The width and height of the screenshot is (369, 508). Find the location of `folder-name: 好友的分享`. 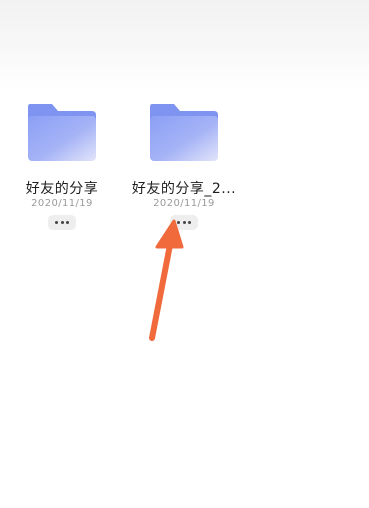

folder-name: 好友的分享 is located at coordinates (62, 189).